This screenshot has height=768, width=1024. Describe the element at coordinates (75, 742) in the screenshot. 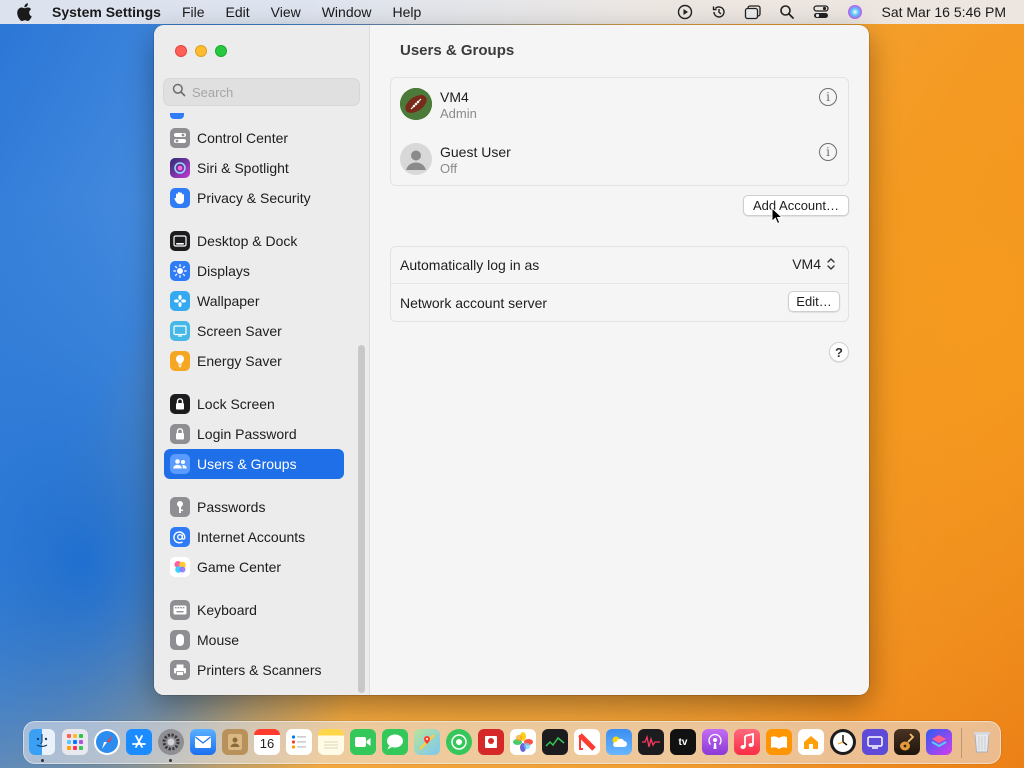

I see `launchpad-icon` at that location.